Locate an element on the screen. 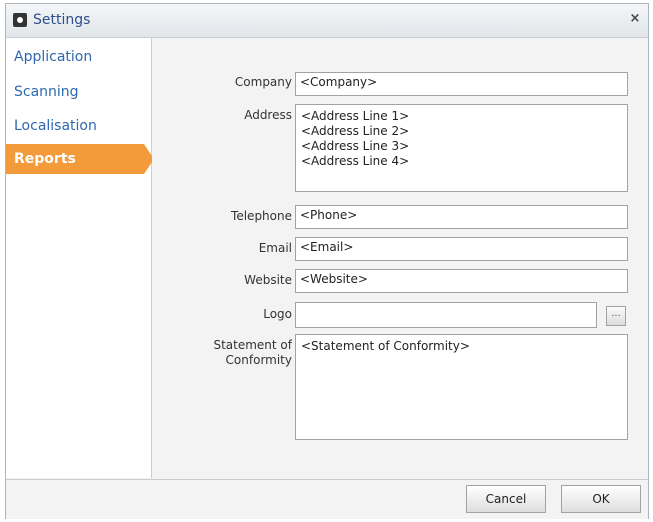  title-bar: Settings × is located at coordinates (327, 21).